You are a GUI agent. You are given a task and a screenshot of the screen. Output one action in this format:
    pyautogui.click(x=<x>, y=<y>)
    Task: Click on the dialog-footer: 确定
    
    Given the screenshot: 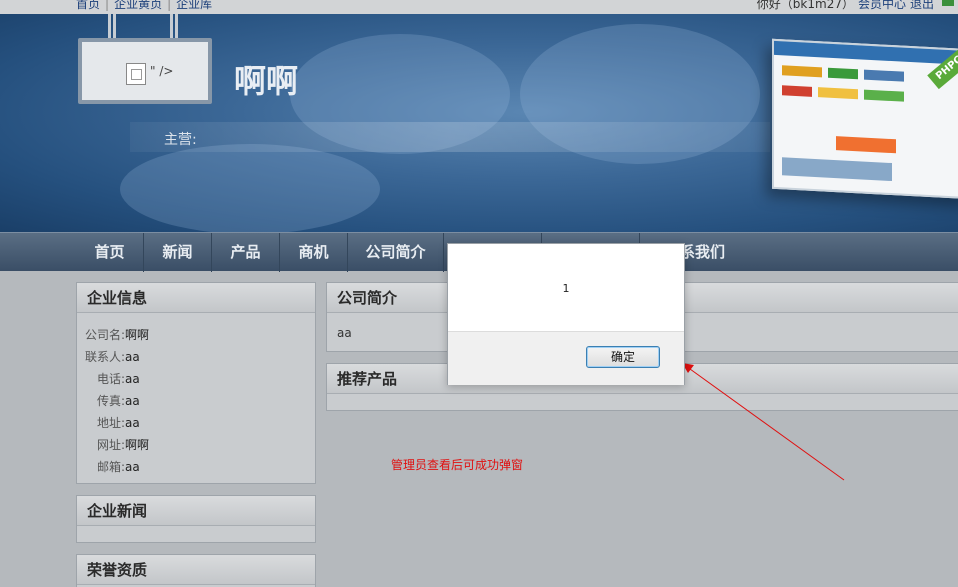 What is the action you would take?
    pyautogui.click(x=566, y=358)
    